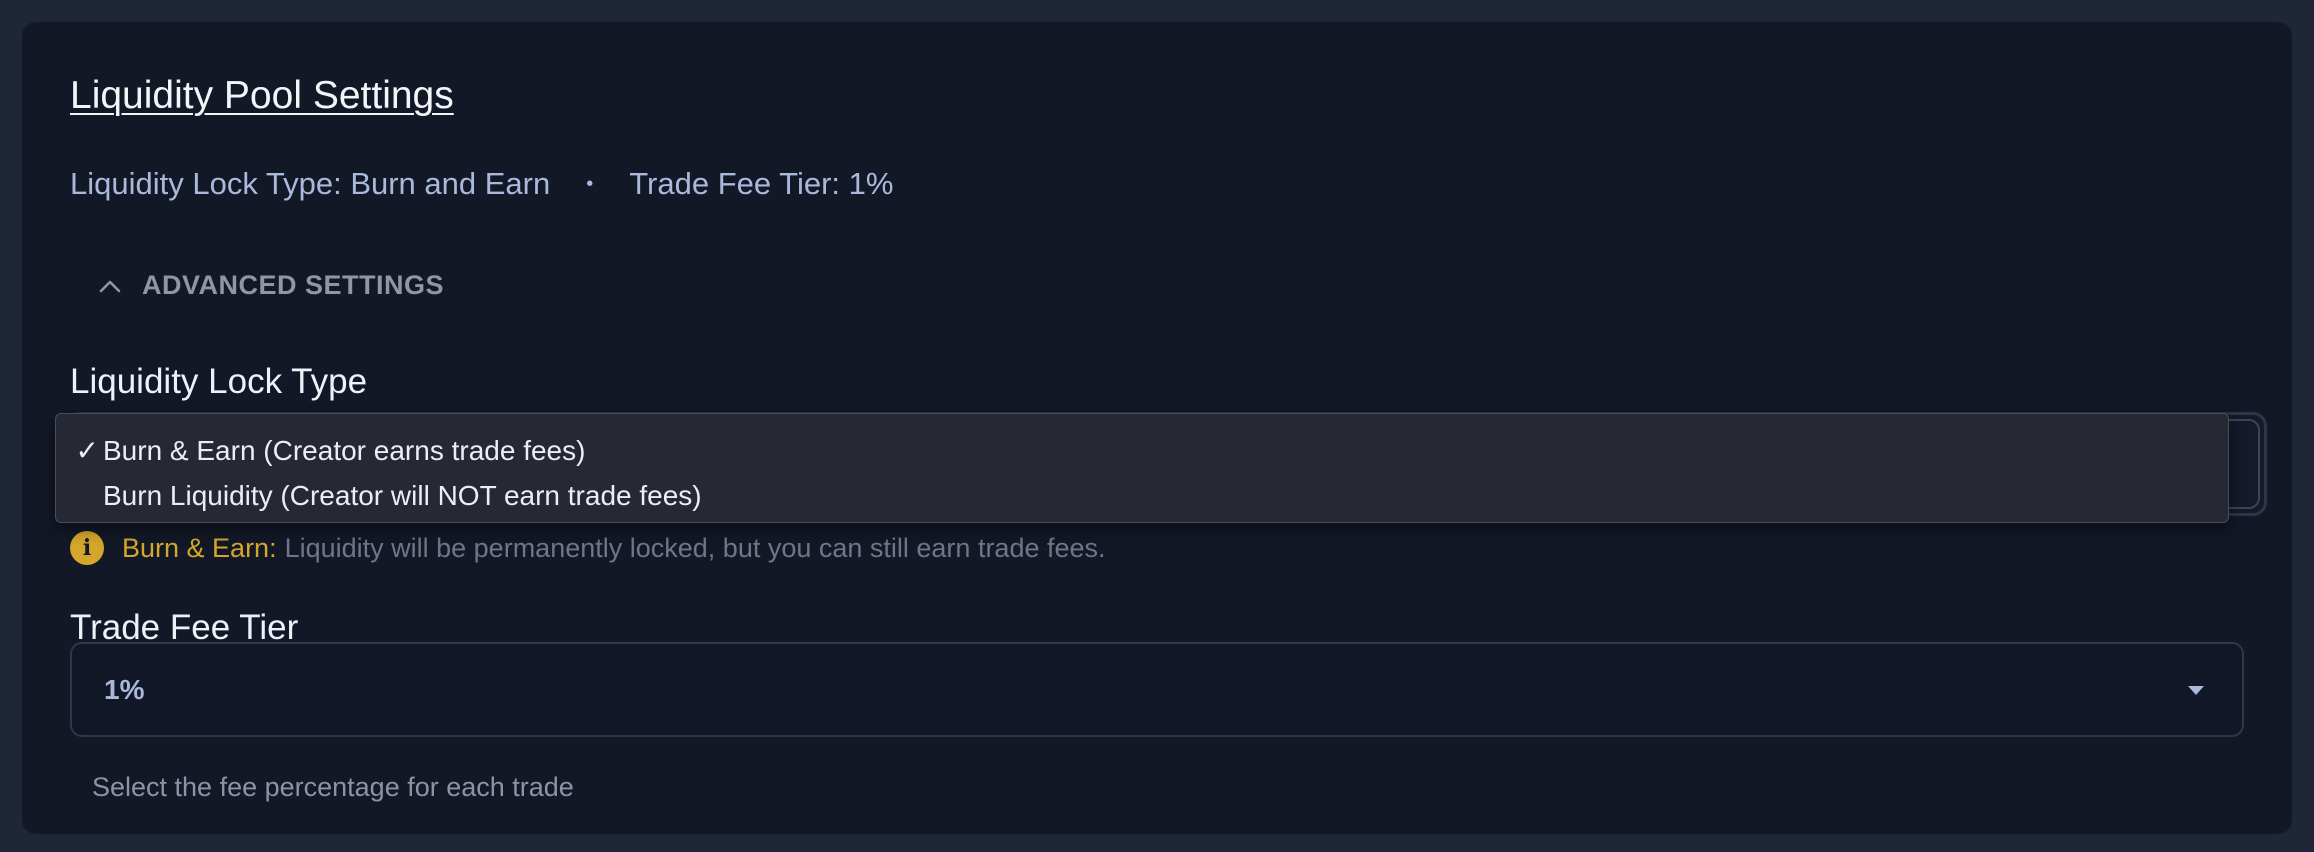 Image resolution: width=2314 pixels, height=852 pixels. I want to click on option-label: Burn & Earn (Creator earns trade fees), so click(344, 450).